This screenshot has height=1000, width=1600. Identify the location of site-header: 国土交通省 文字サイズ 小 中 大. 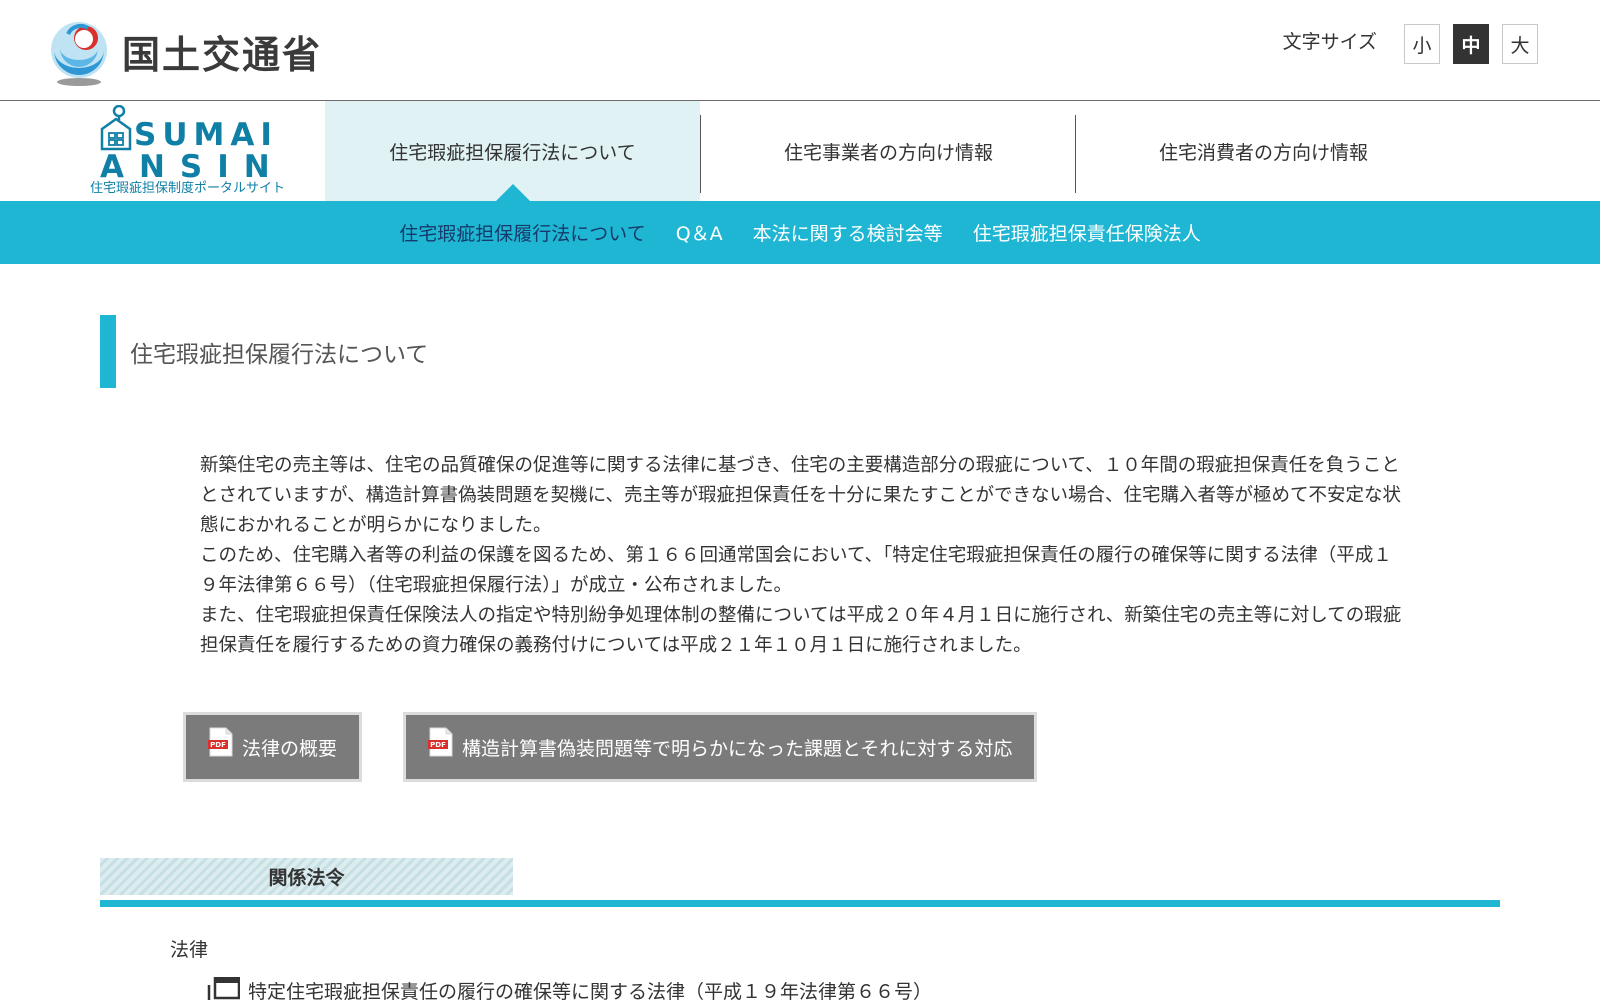
(800, 50).